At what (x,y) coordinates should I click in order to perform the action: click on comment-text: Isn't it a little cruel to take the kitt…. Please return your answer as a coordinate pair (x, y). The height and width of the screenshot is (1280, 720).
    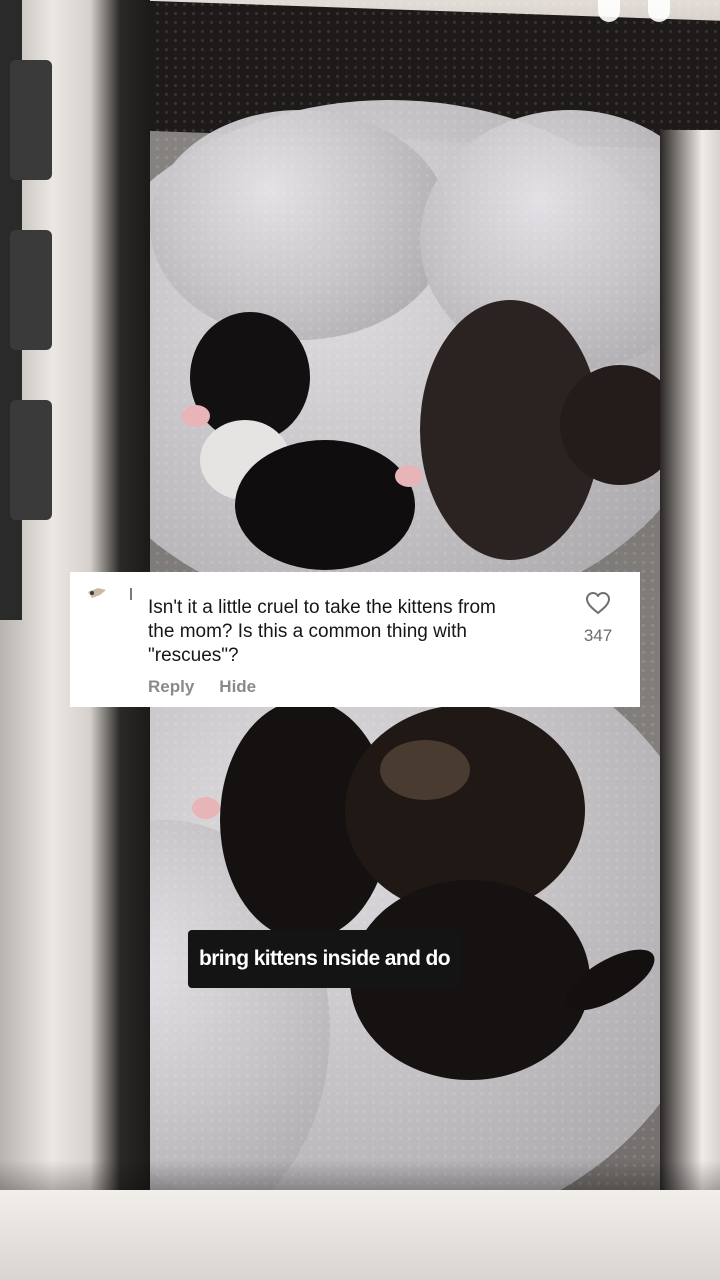
    Looking at the image, I should click on (322, 631).